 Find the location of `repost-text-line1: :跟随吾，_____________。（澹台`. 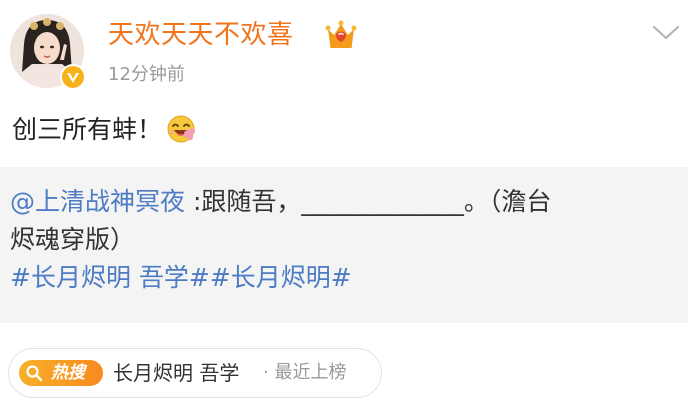

repost-text-line1: :跟随吾，_____________。（澹台 is located at coordinates (368, 201).